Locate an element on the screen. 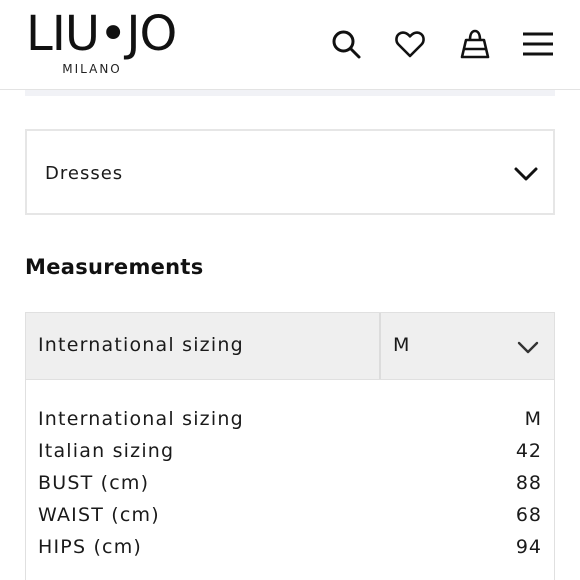 The image size is (580, 580). measurement-label: International sizing is located at coordinates (141, 419).